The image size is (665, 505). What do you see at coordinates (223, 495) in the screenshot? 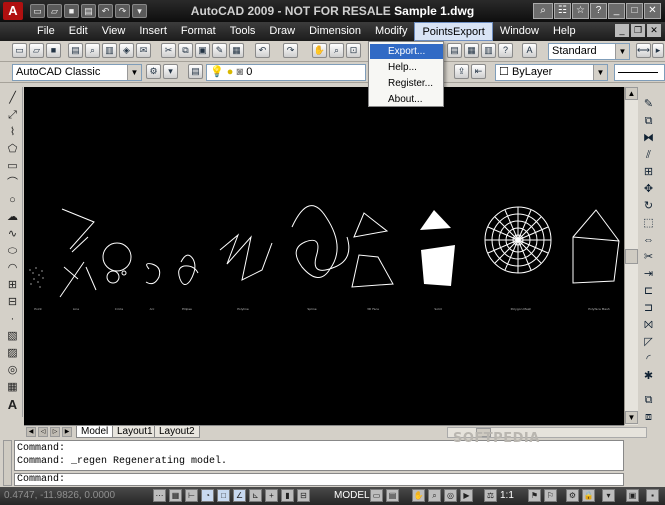
I see `osnap-icon: □` at bounding box center [223, 495].